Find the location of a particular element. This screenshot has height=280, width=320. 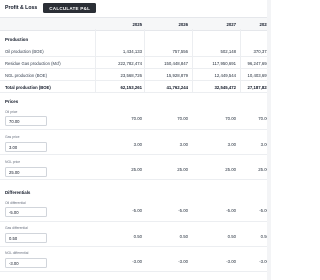

table-cell: 1,434,133 is located at coordinates (132, 51).